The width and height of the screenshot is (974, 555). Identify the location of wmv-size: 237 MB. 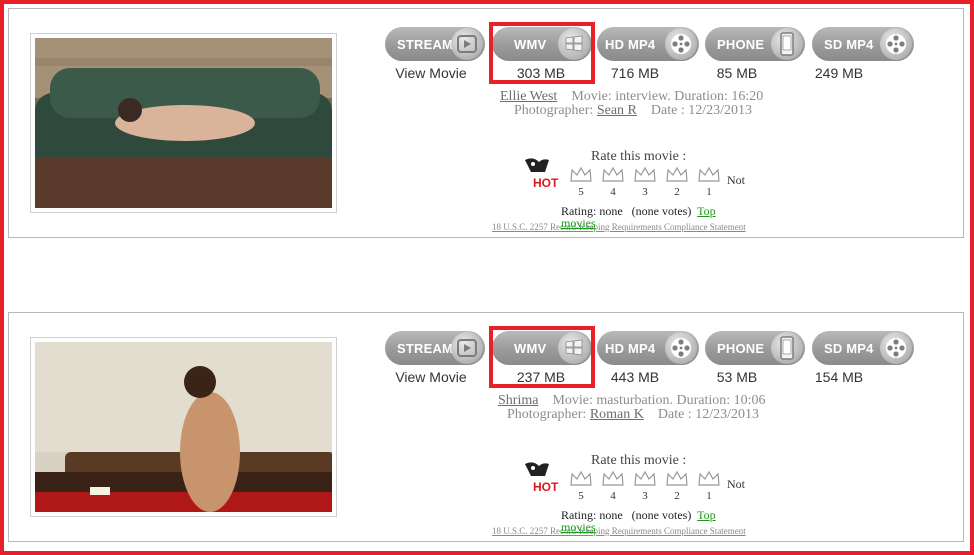
(541, 377).